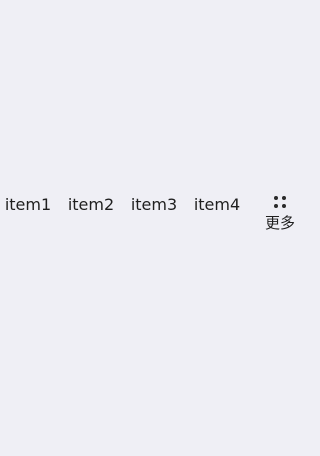 The height and width of the screenshot is (456, 320). What do you see at coordinates (28, 205) in the screenshot?
I see `toolbar-item-1: item1` at bounding box center [28, 205].